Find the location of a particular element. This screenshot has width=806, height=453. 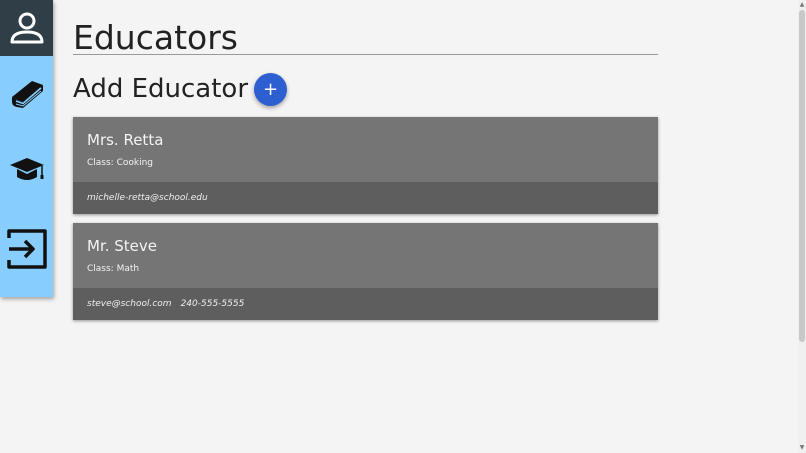

educator-email-link: michelle-retta@school.edu is located at coordinates (147, 198).